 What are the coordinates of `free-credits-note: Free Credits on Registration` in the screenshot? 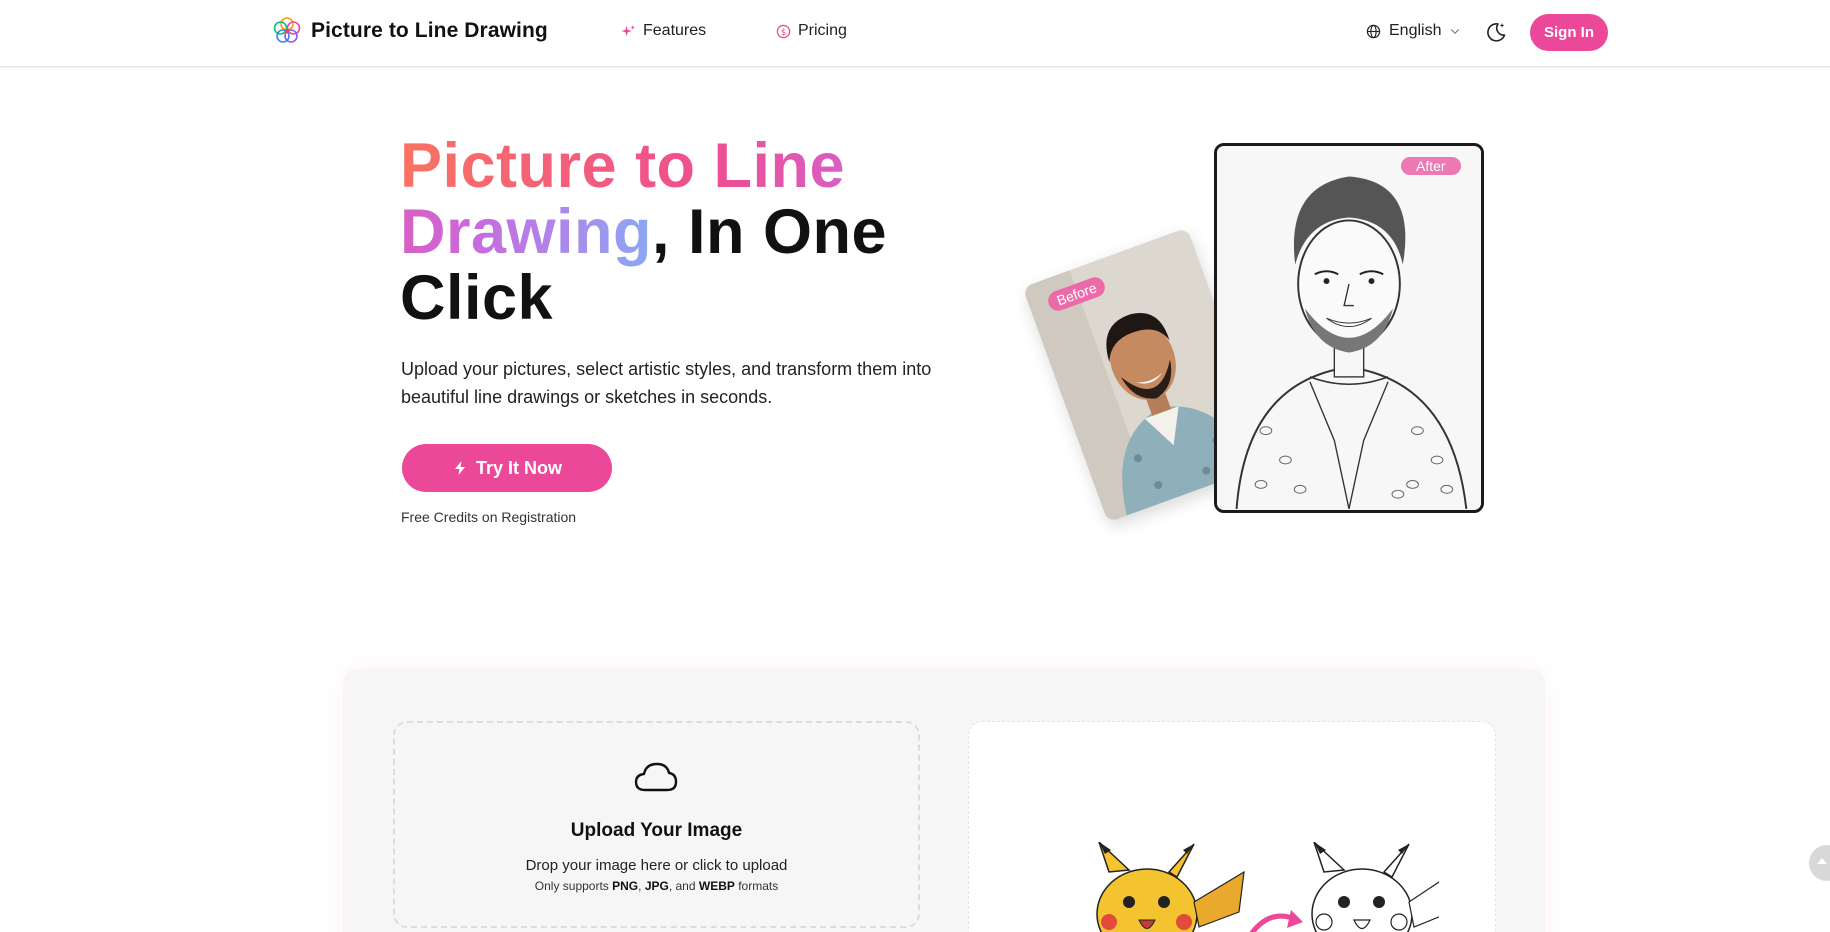 It's located at (489, 517).